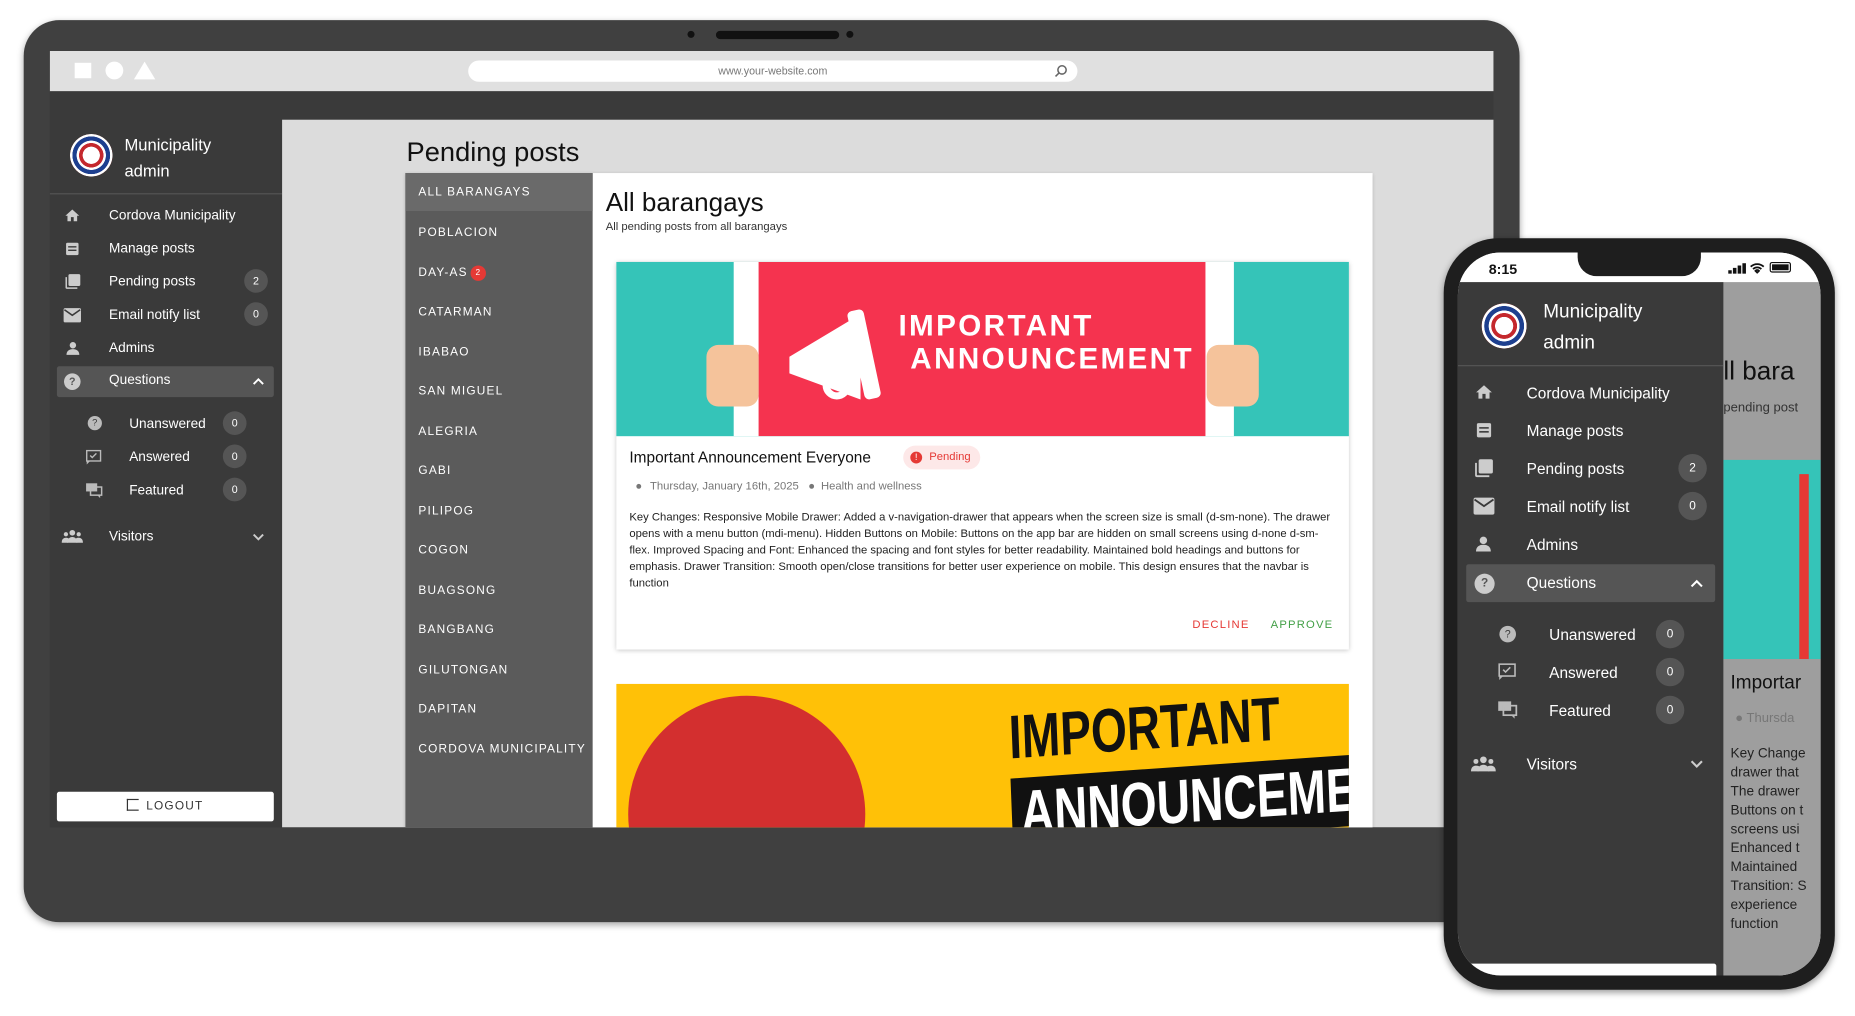 The width and height of the screenshot is (1855, 1016). Describe the element at coordinates (166, 215) in the screenshot. I see `sidebar-item-cordova: Cordova Municipality` at that location.